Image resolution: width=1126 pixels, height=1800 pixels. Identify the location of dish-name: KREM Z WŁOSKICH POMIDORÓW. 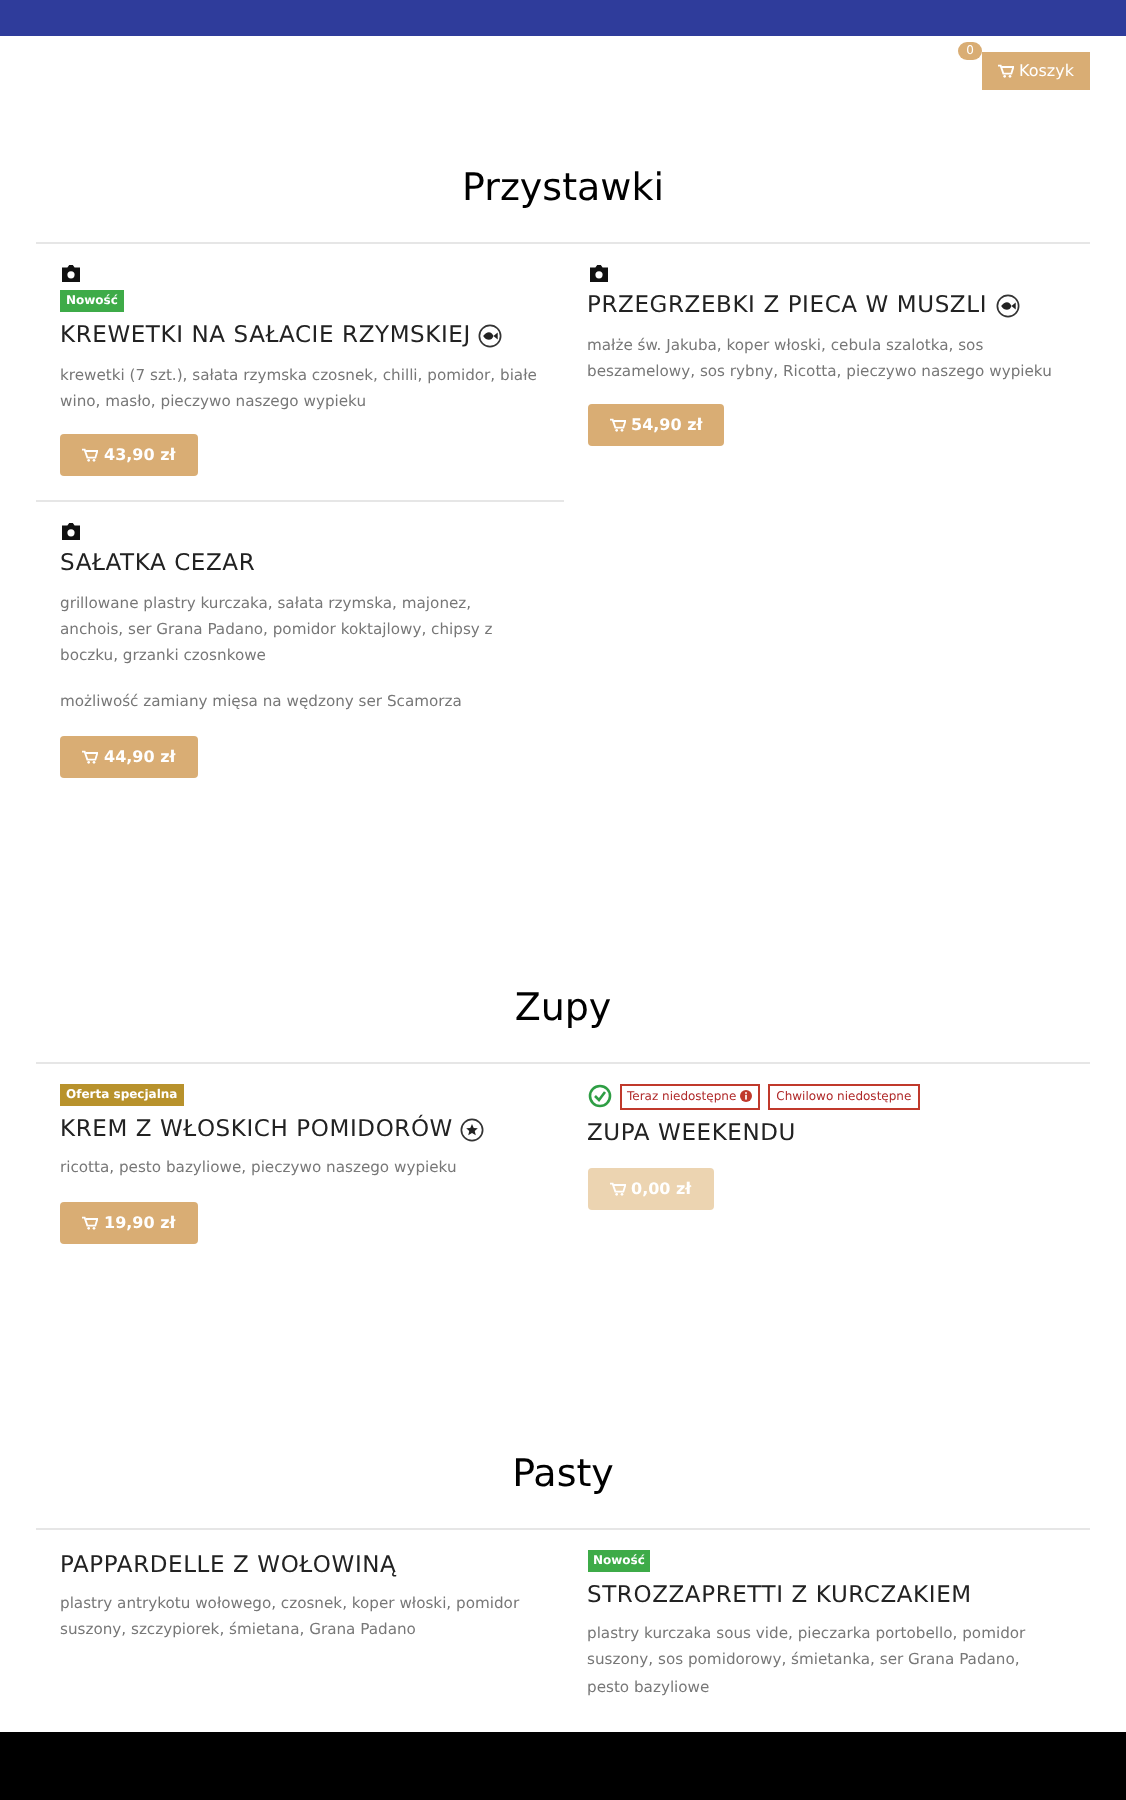
(299, 1129).